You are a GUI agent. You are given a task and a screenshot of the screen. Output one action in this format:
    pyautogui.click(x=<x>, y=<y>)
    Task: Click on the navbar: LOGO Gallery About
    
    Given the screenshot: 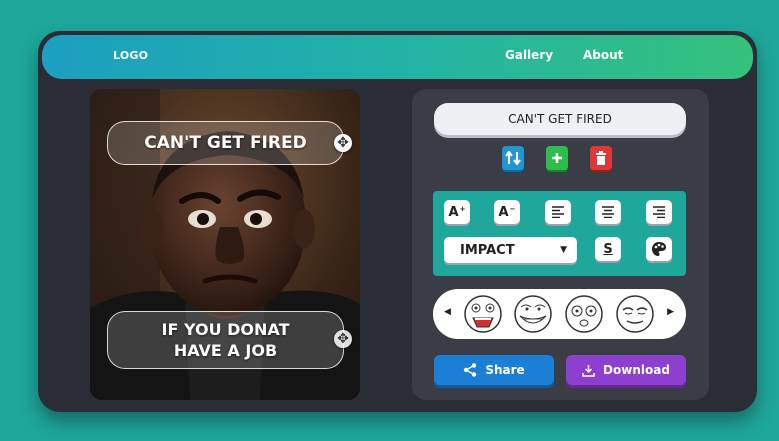 What is the action you would take?
    pyautogui.click(x=397, y=57)
    